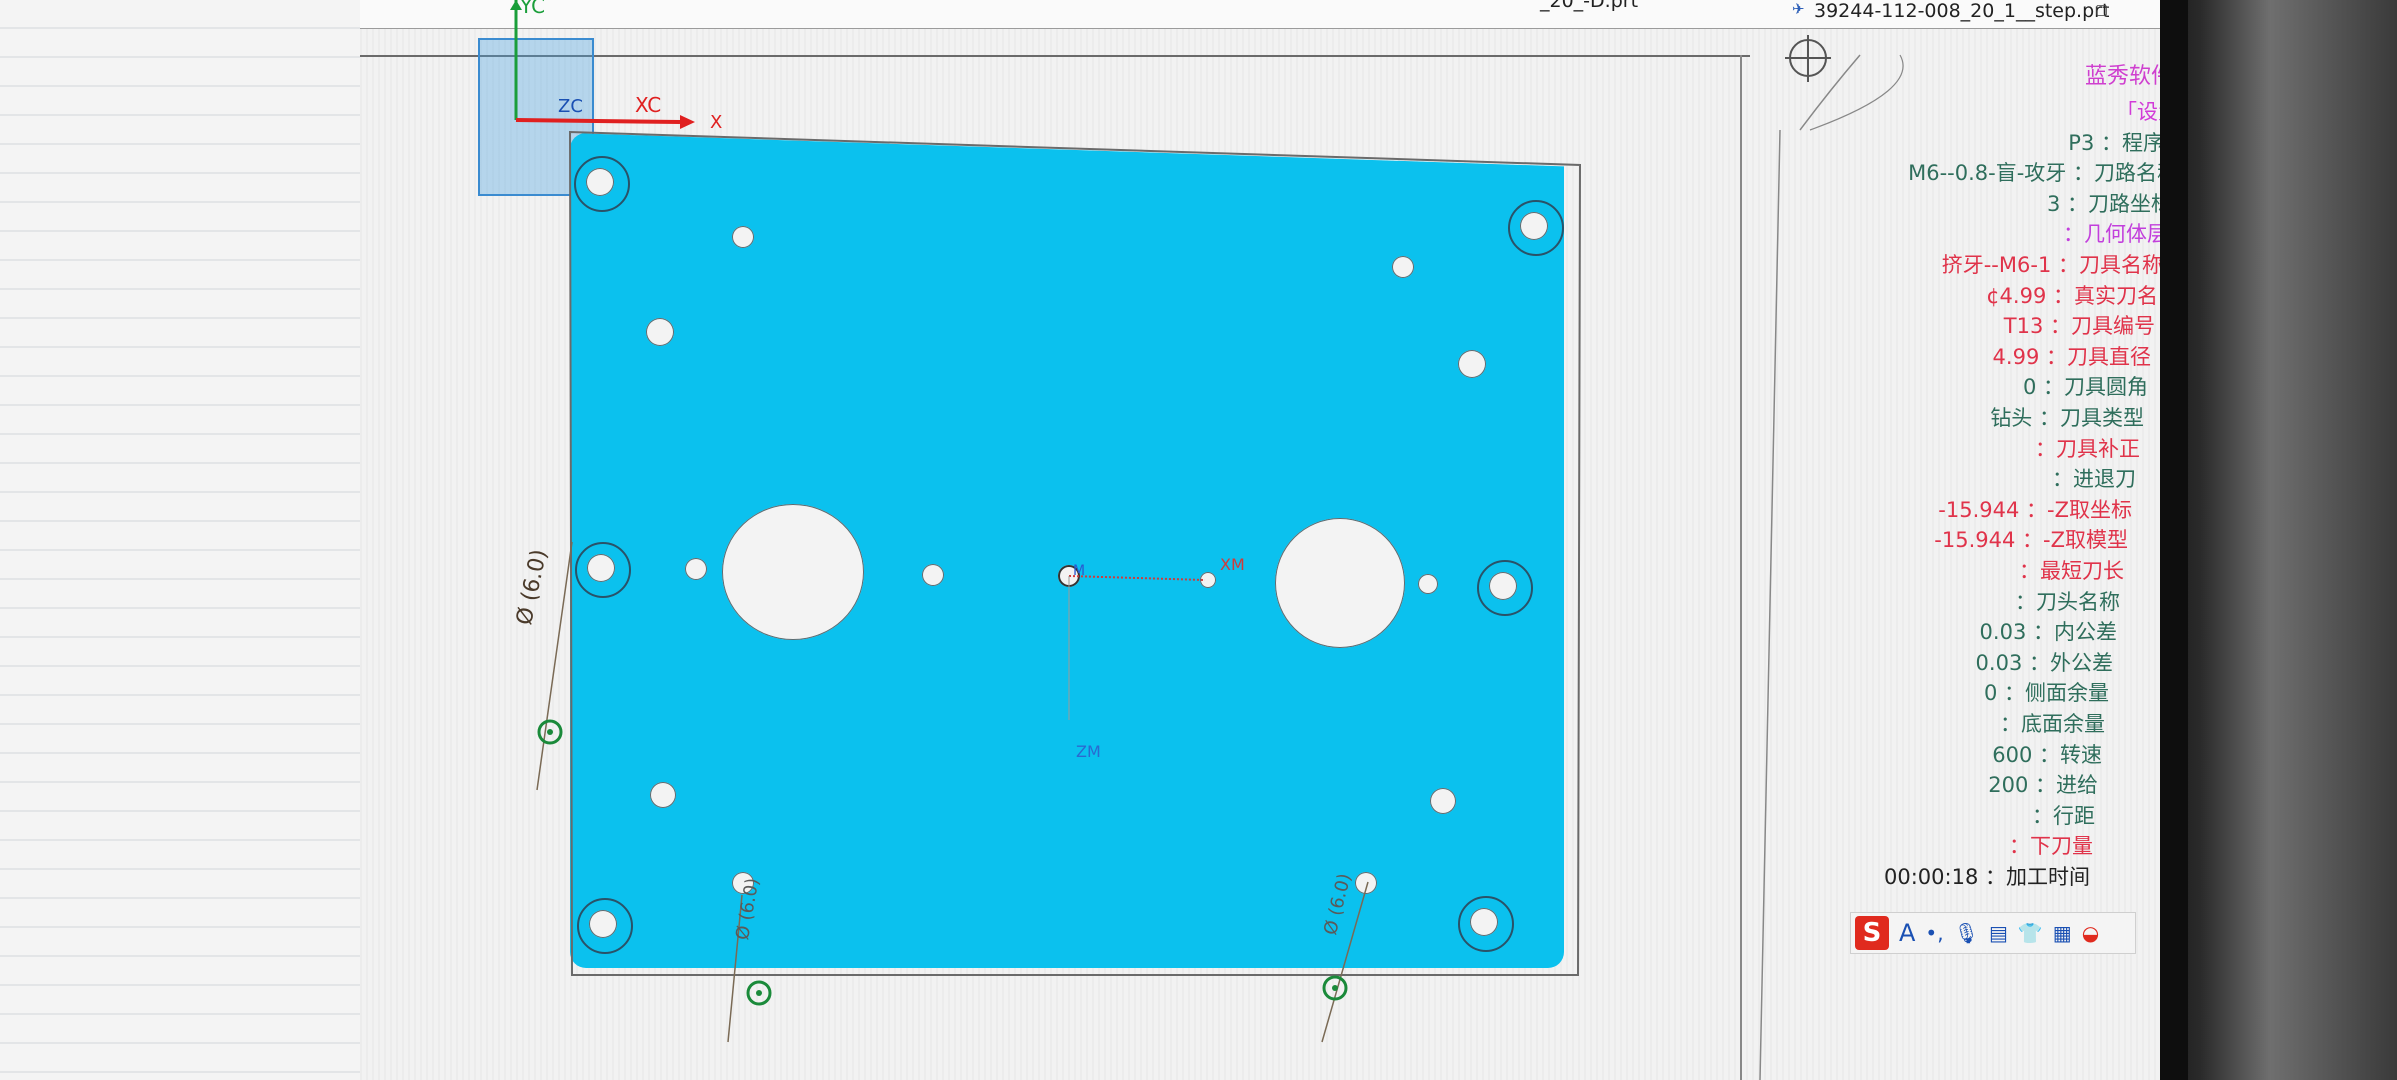 The height and width of the screenshot is (1080, 2397). What do you see at coordinates (2090, 933) in the screenshot?
I see `emoji-icon: ◒` at bounding box center [2090, 933].